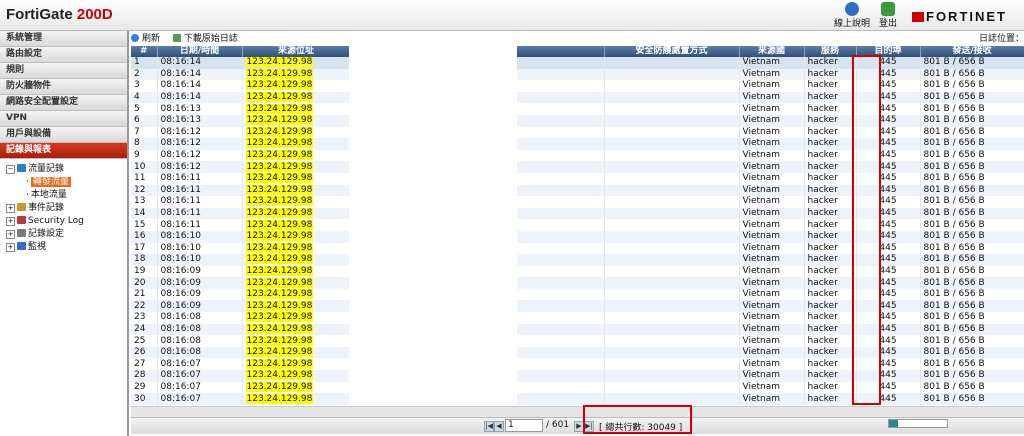  I want to click on tree-item-3: + 事件記錄, so click(63, 208).